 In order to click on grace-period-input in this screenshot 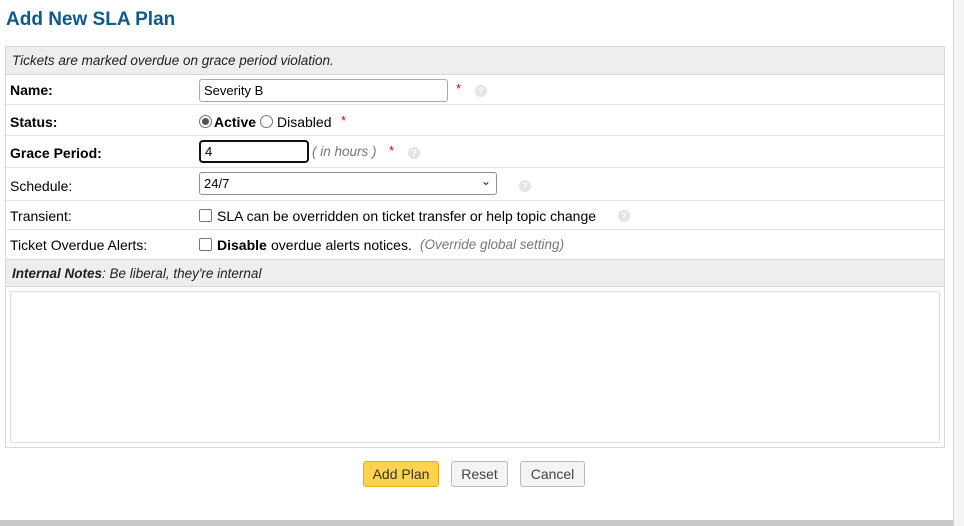, I will do `click(254, 151)`.